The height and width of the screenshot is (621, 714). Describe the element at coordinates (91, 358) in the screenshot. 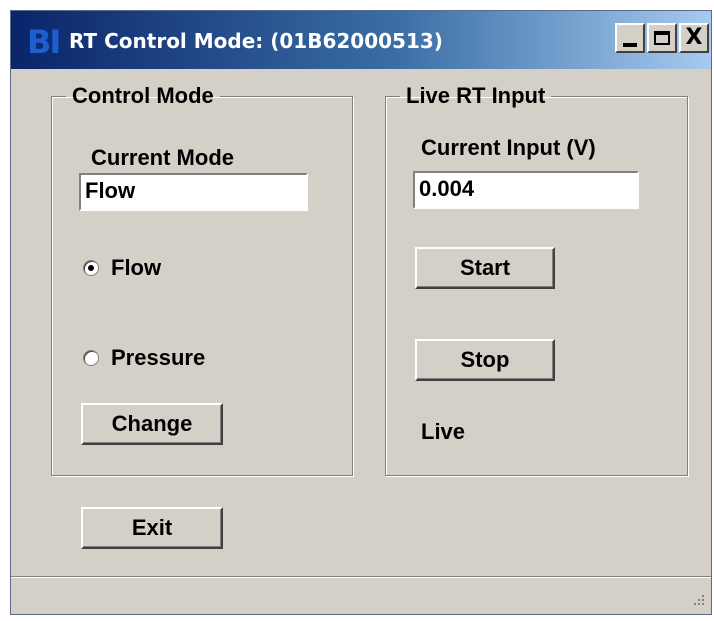

I see `radio-pressure-button` at that location.